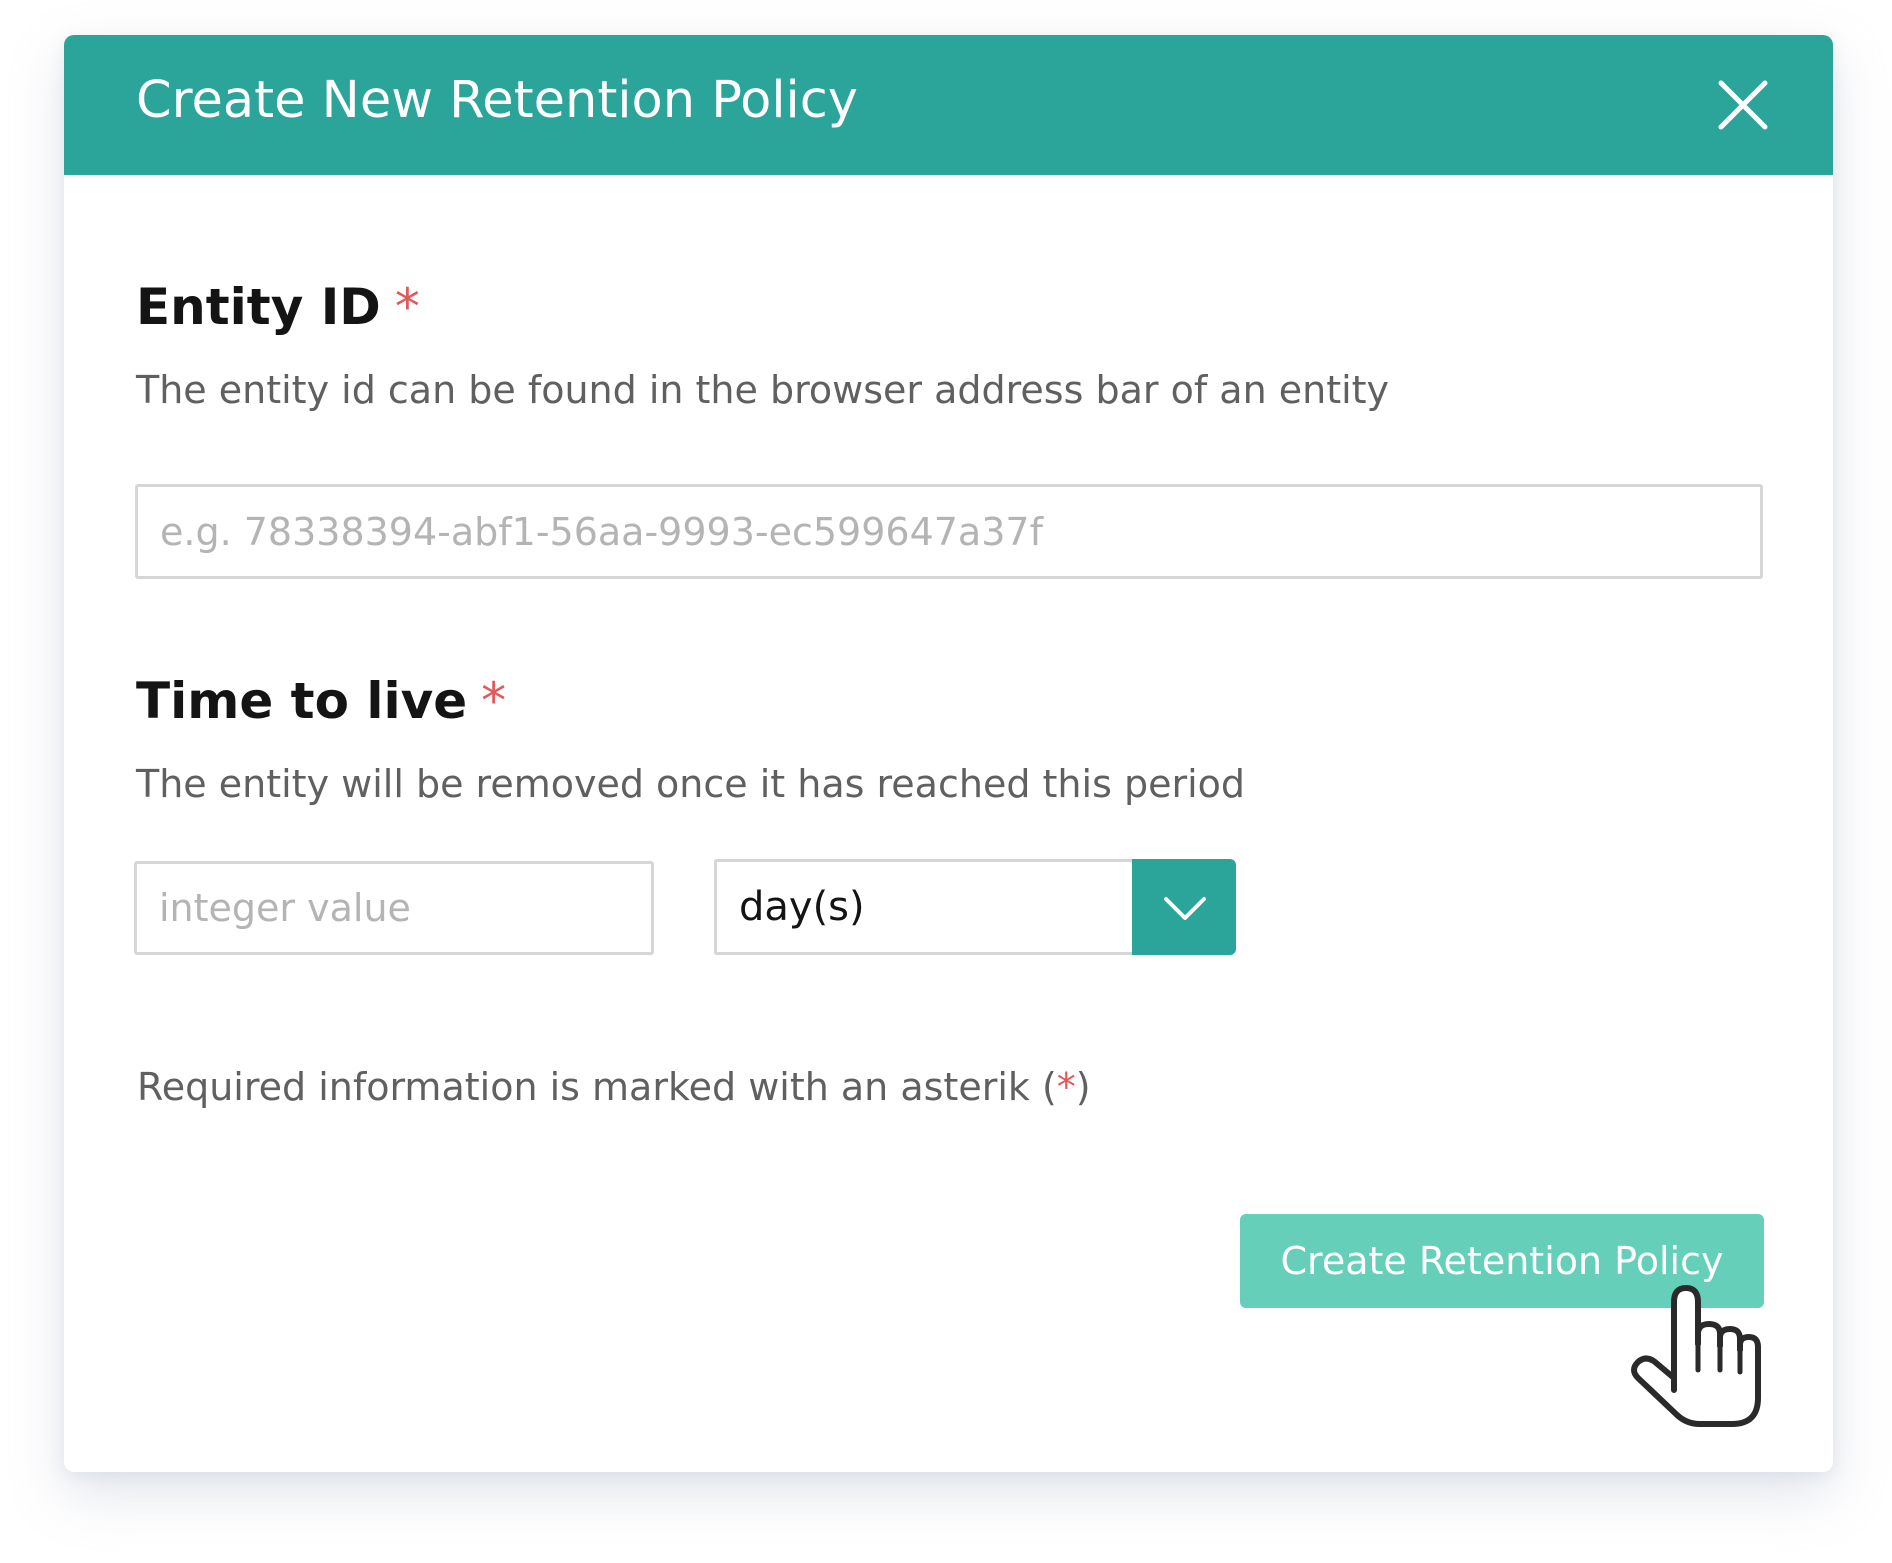 This screenshot has height=1563, width=1892. What do you see at coordinates (394, 908) in the screenshot?
I see `ttl-value-input` at bounding box center [394, 908].